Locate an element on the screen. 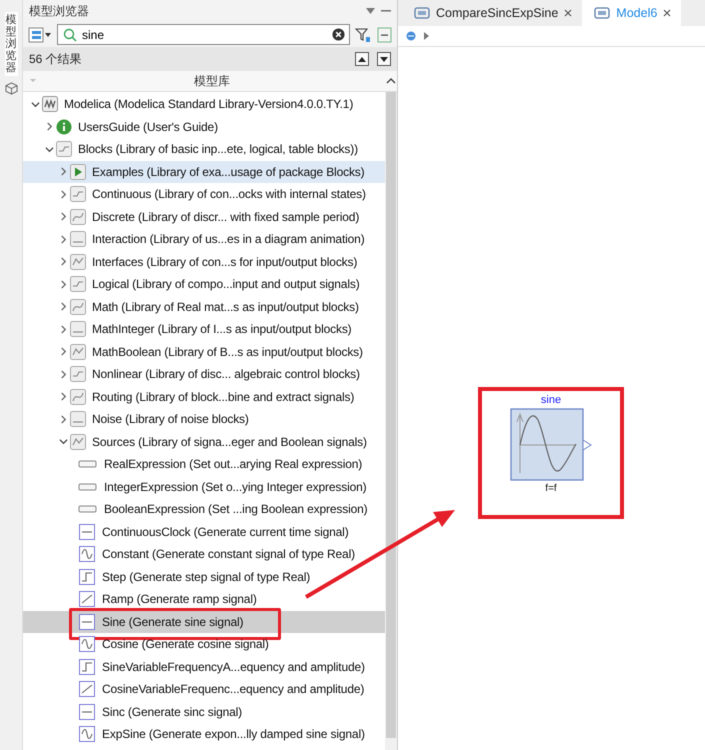 This screenshot has height=750, width=705. block-name: sine is located at coordinates (551, 400).